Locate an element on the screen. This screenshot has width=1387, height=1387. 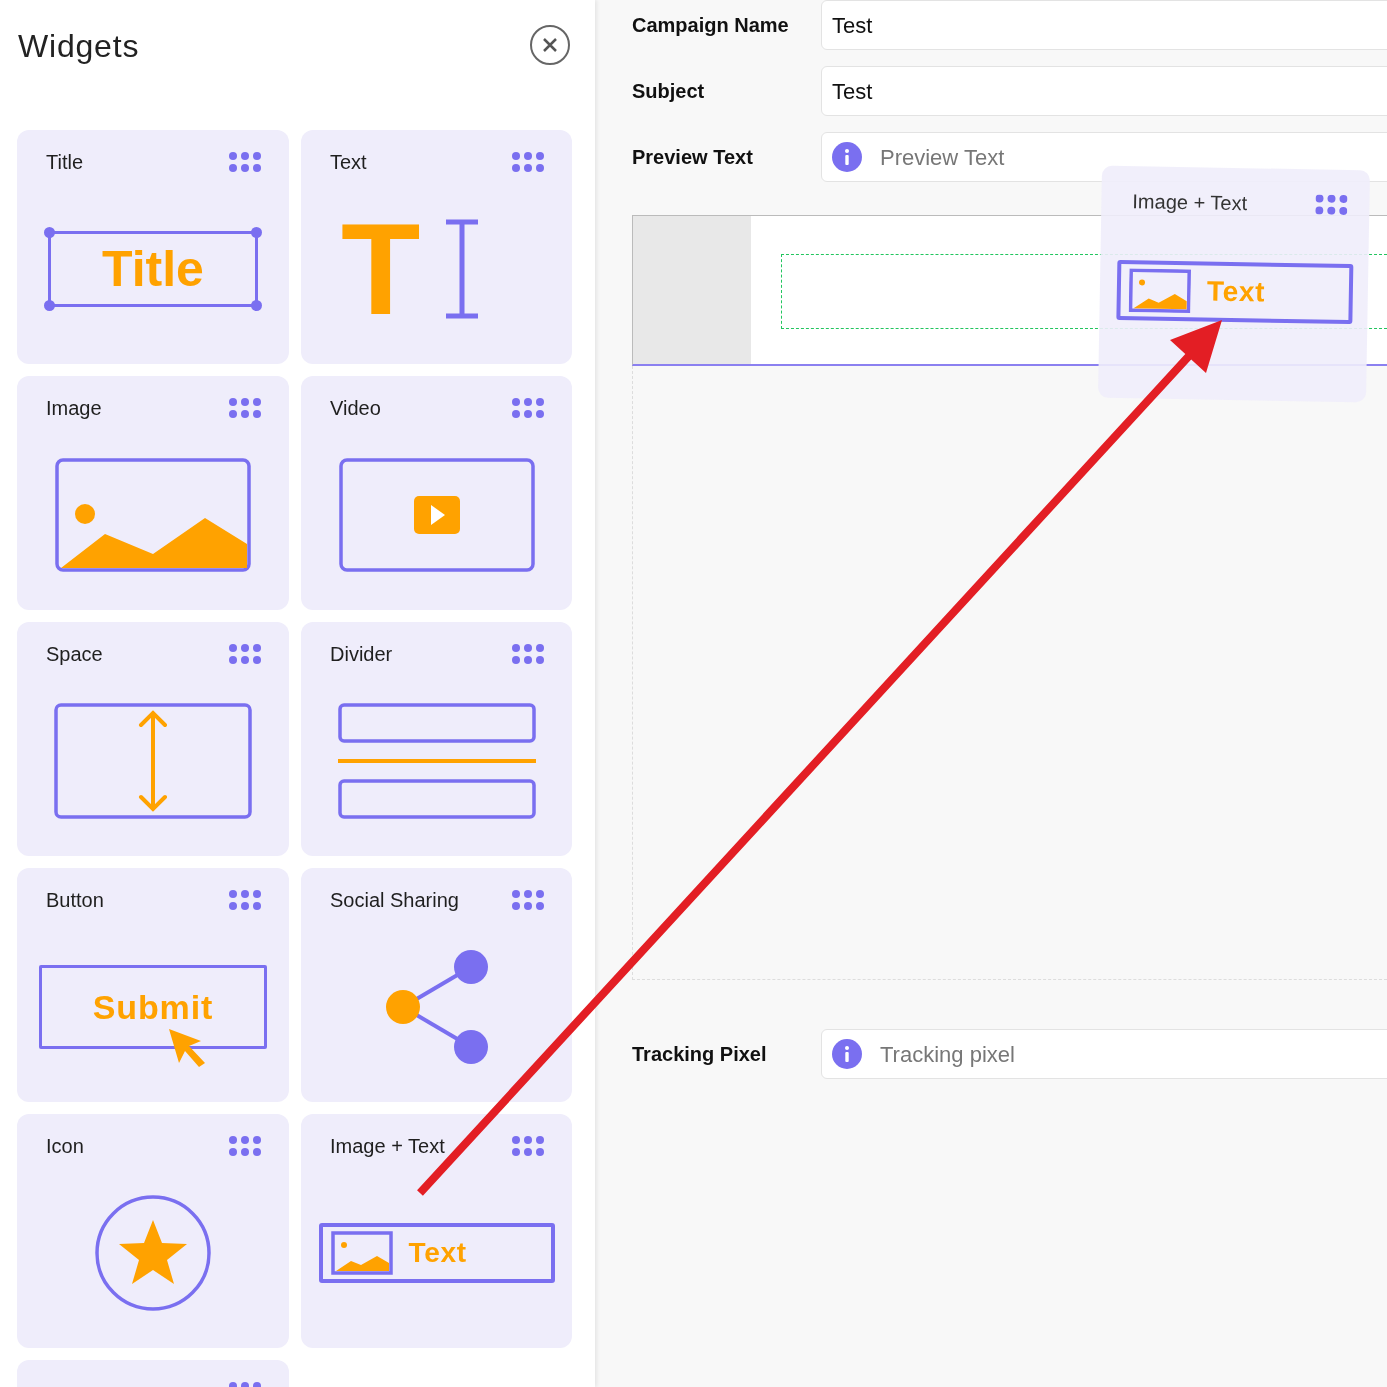
widget-card: Image + Text Text is located at coordinates (436, 1231).